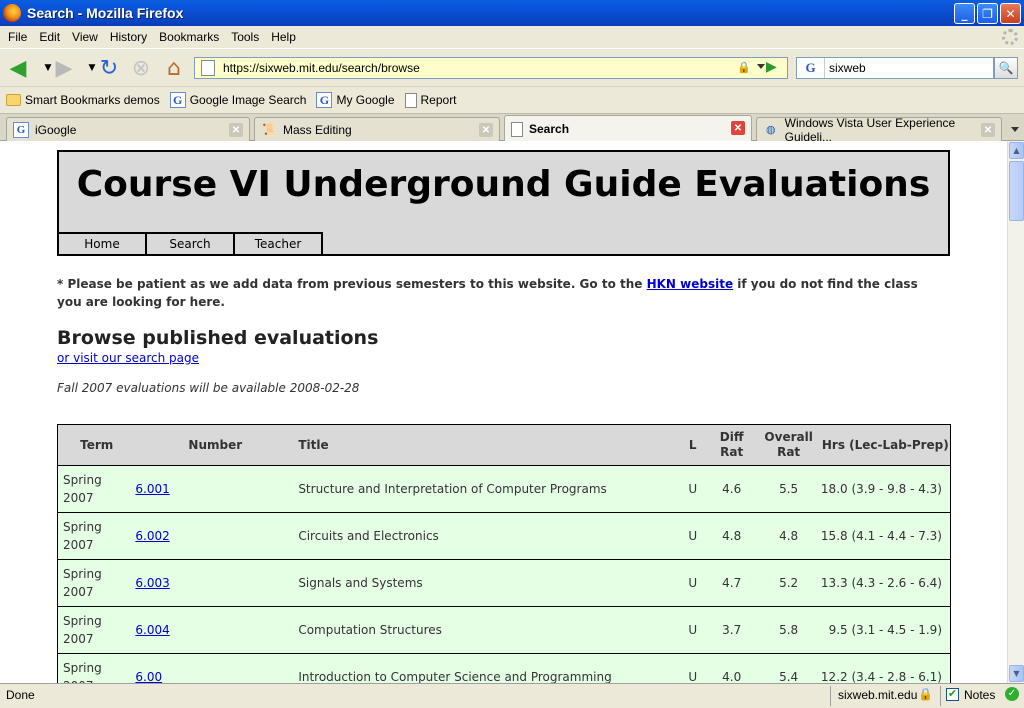  Describe the element at coordinates (82, 527) in the screenshot. I see `term-season: Spring` at that location.